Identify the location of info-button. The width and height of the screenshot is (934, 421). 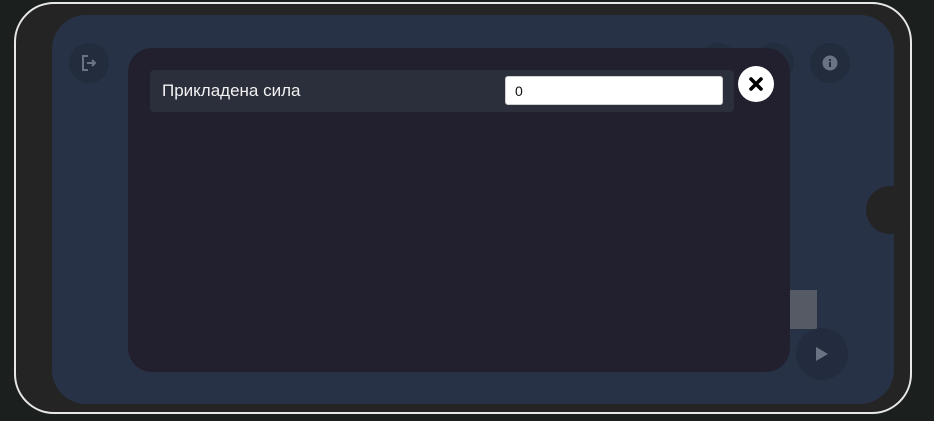
(830, 63).